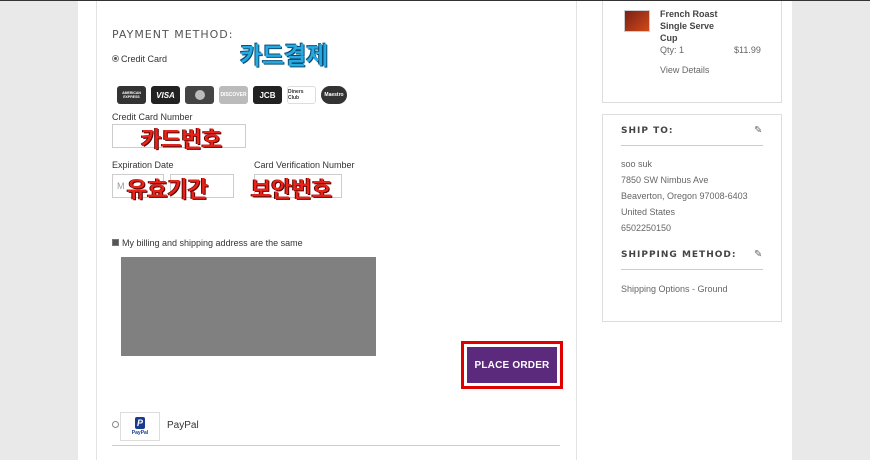  Describe the element at coordinates (758, 254) in the screenshot. I see `edit-shipping-method-pencil-icon: ✎` at that location.